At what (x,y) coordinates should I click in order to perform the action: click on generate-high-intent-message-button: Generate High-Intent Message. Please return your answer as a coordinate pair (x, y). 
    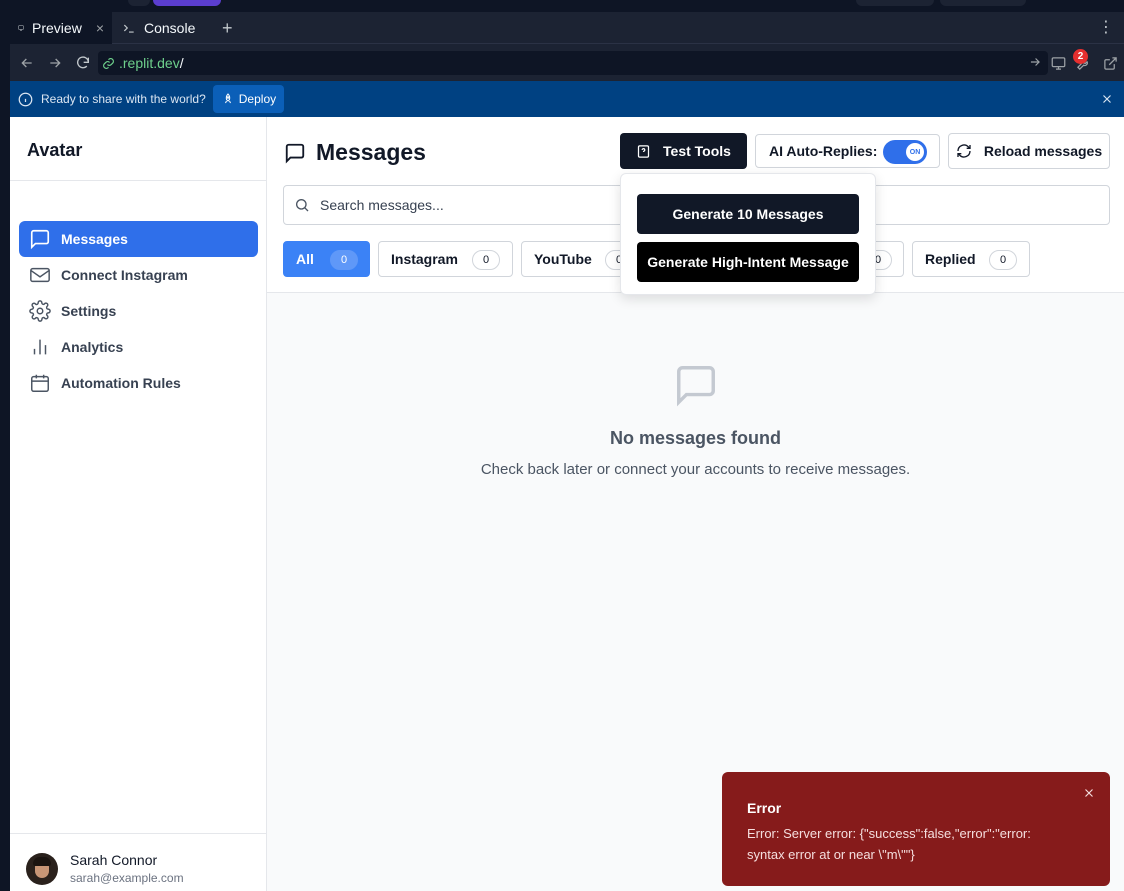
    Looking at the image, I should click on (748, 262).